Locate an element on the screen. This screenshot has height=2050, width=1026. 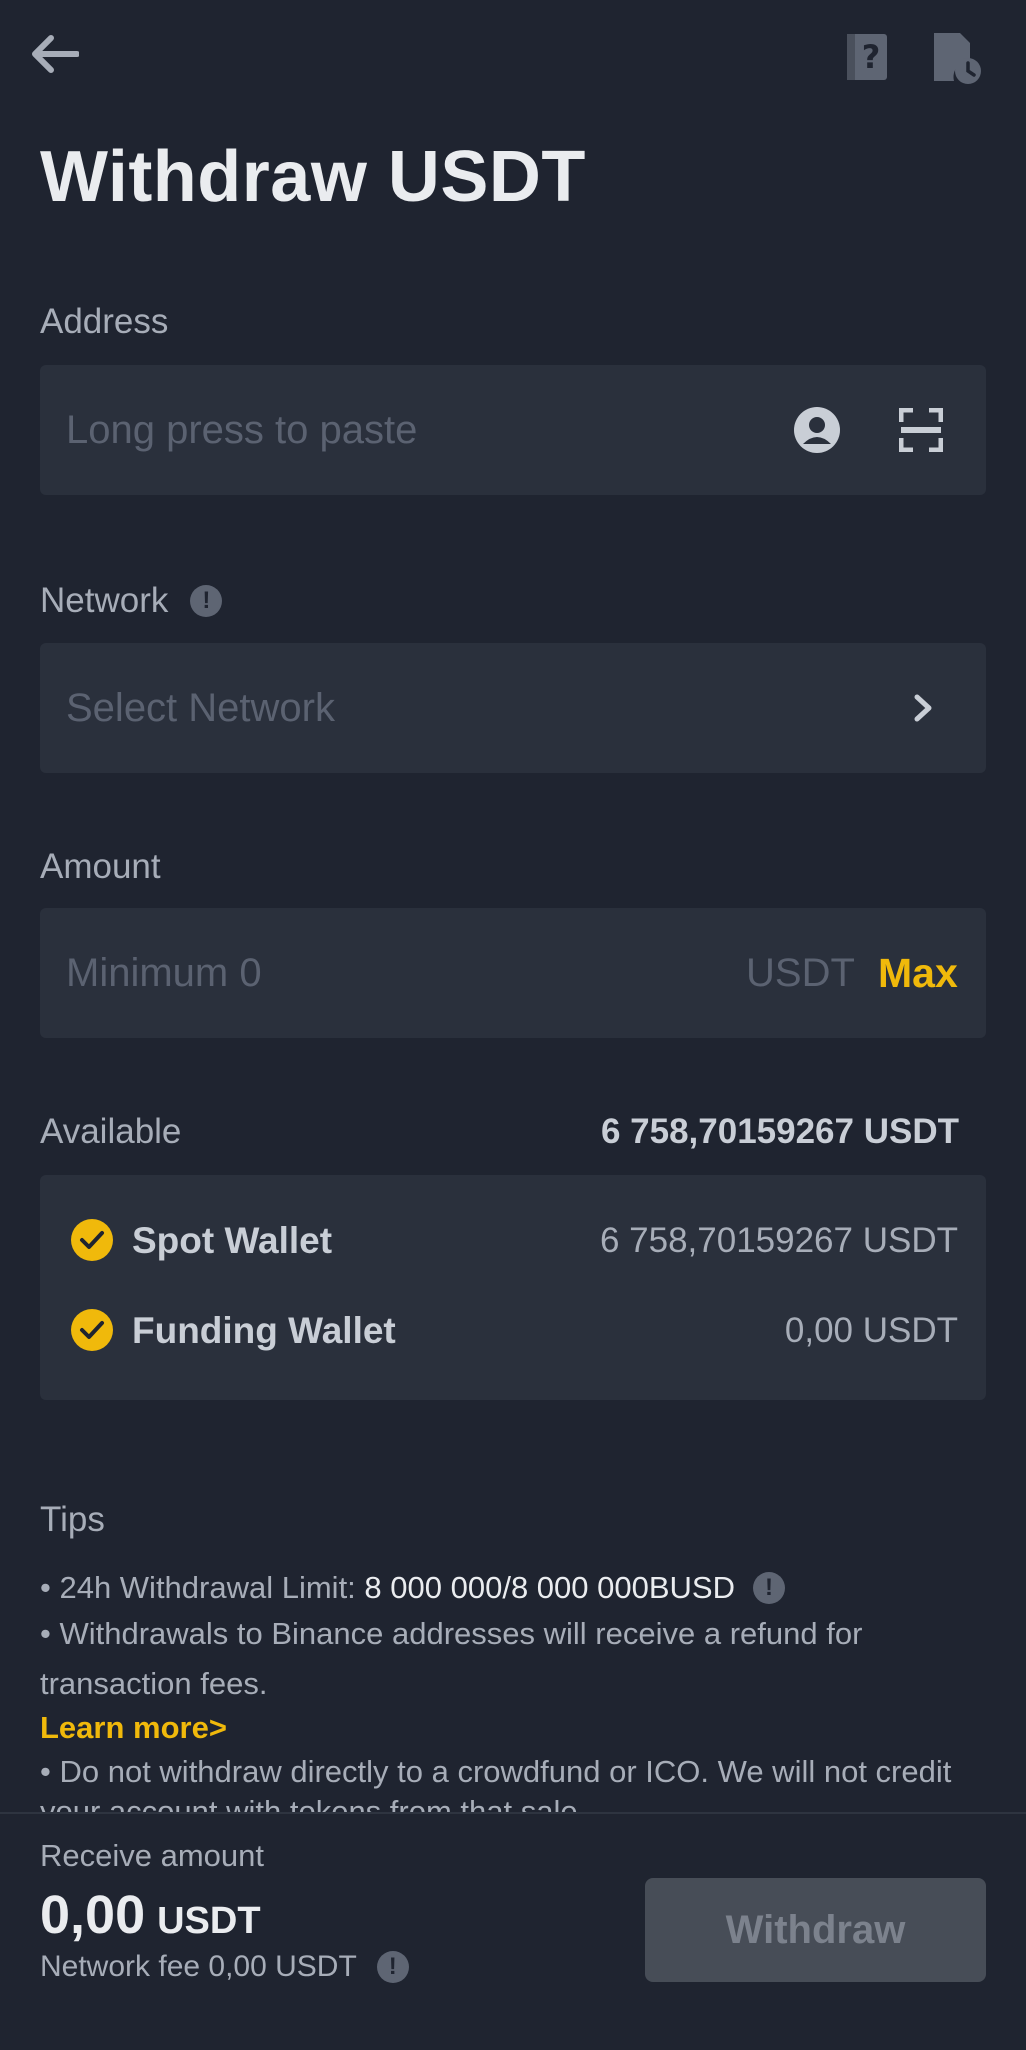
arrow-left-icon is located at coordinates (55, 54).